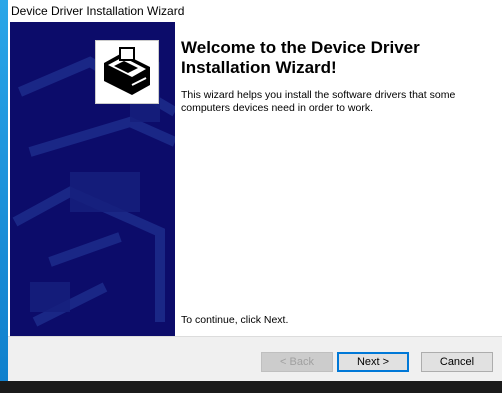 This screenshot has width=502, height=393. I want to click on taskbar, so click(251, 387).